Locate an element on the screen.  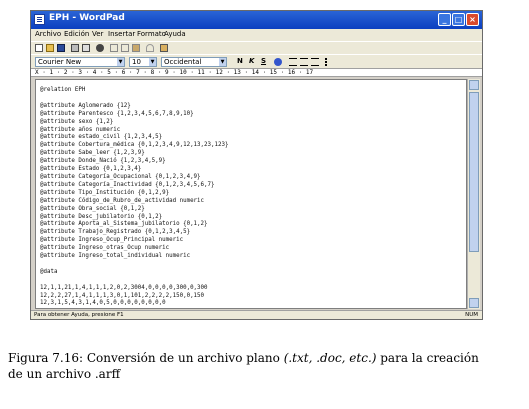
menu-edicion: Edición is located at coordinates (76, 34).